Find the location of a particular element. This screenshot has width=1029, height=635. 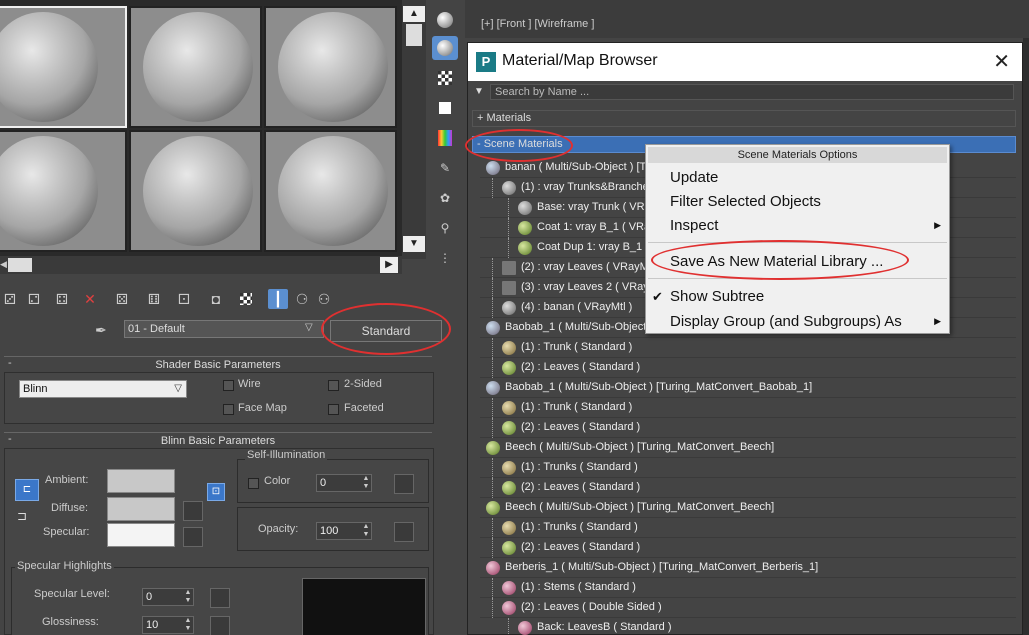

rollout-header-shader: - Shader Basic Parameters is located at coordinates (218, 364).